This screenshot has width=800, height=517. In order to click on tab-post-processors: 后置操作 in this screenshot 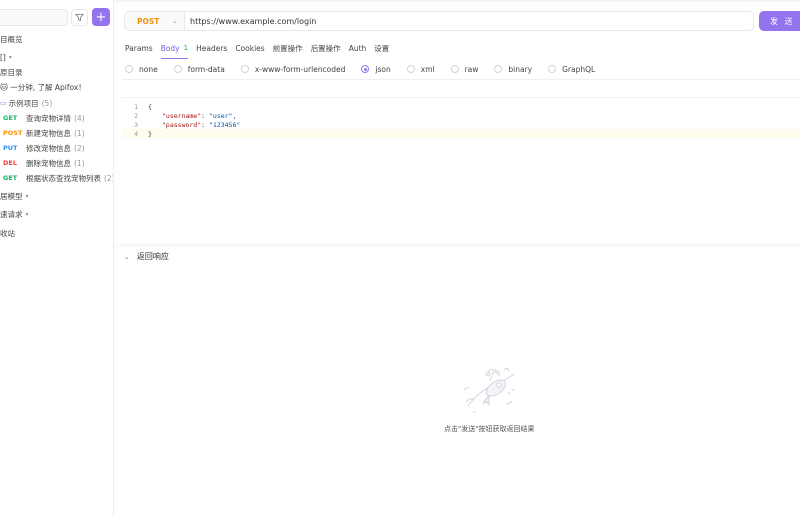, I will do `click(326, 48)`.